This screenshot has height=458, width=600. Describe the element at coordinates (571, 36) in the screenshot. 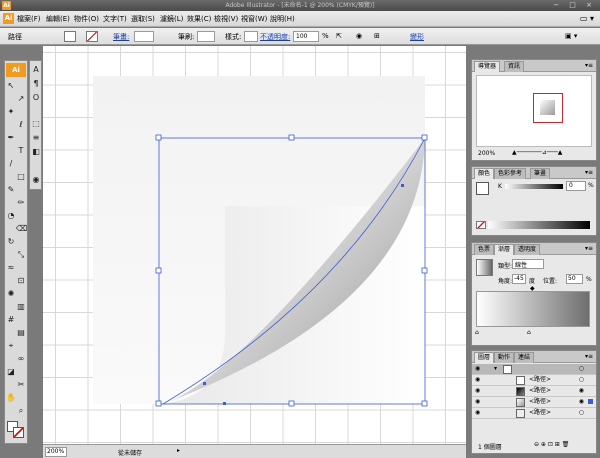

I see `panel-menu-icon: ▣ ▾` at that location.